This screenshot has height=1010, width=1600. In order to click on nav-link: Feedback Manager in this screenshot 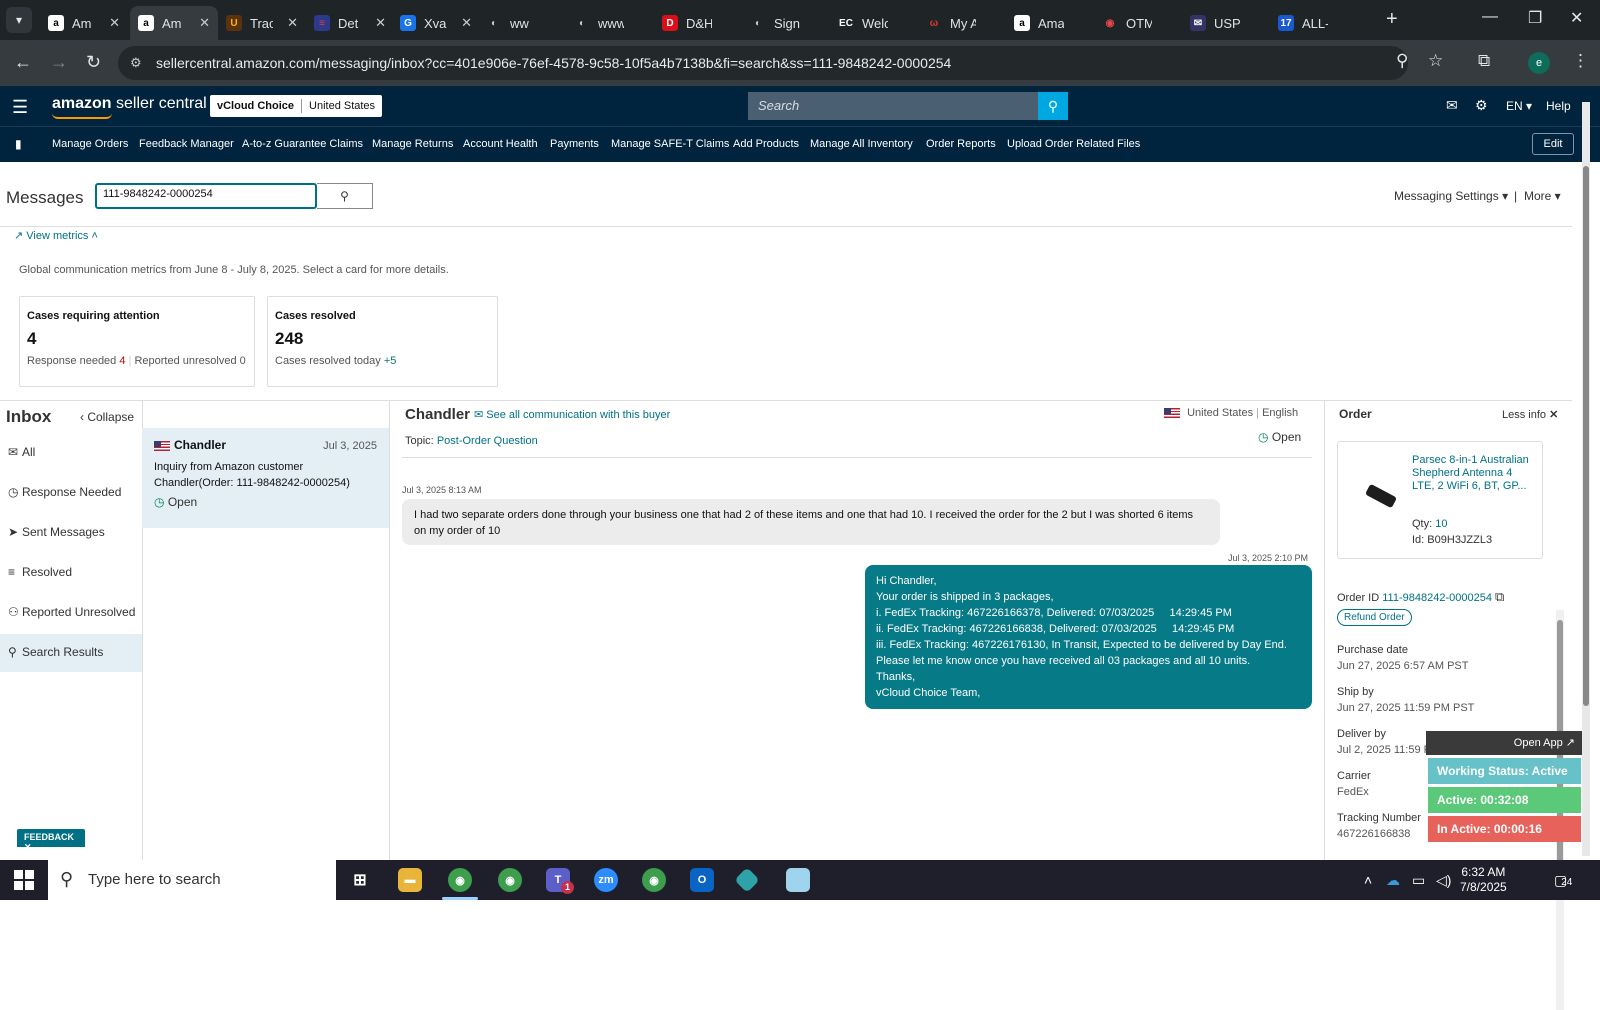, I will do `click(186, 144)`.